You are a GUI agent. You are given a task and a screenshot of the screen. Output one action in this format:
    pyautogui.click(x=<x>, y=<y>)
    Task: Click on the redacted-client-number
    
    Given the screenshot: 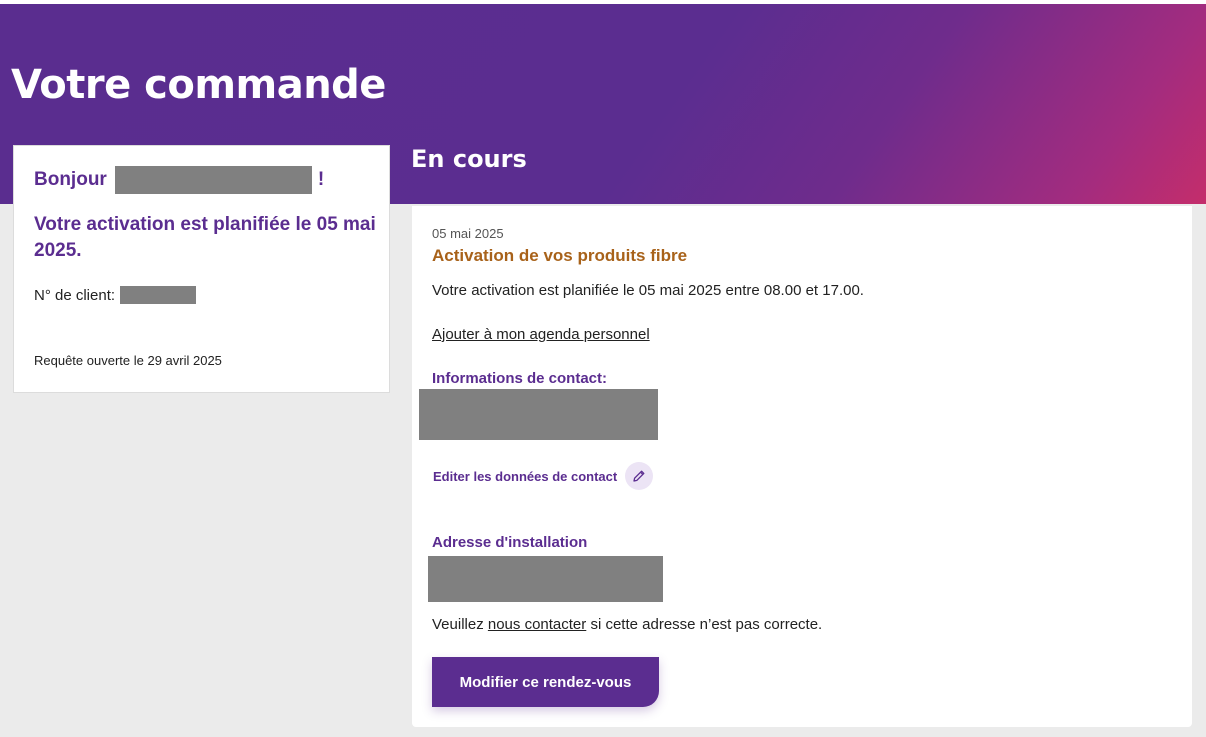 What is the action you would take?
    pyautogui.click(x=158, y=295)
    